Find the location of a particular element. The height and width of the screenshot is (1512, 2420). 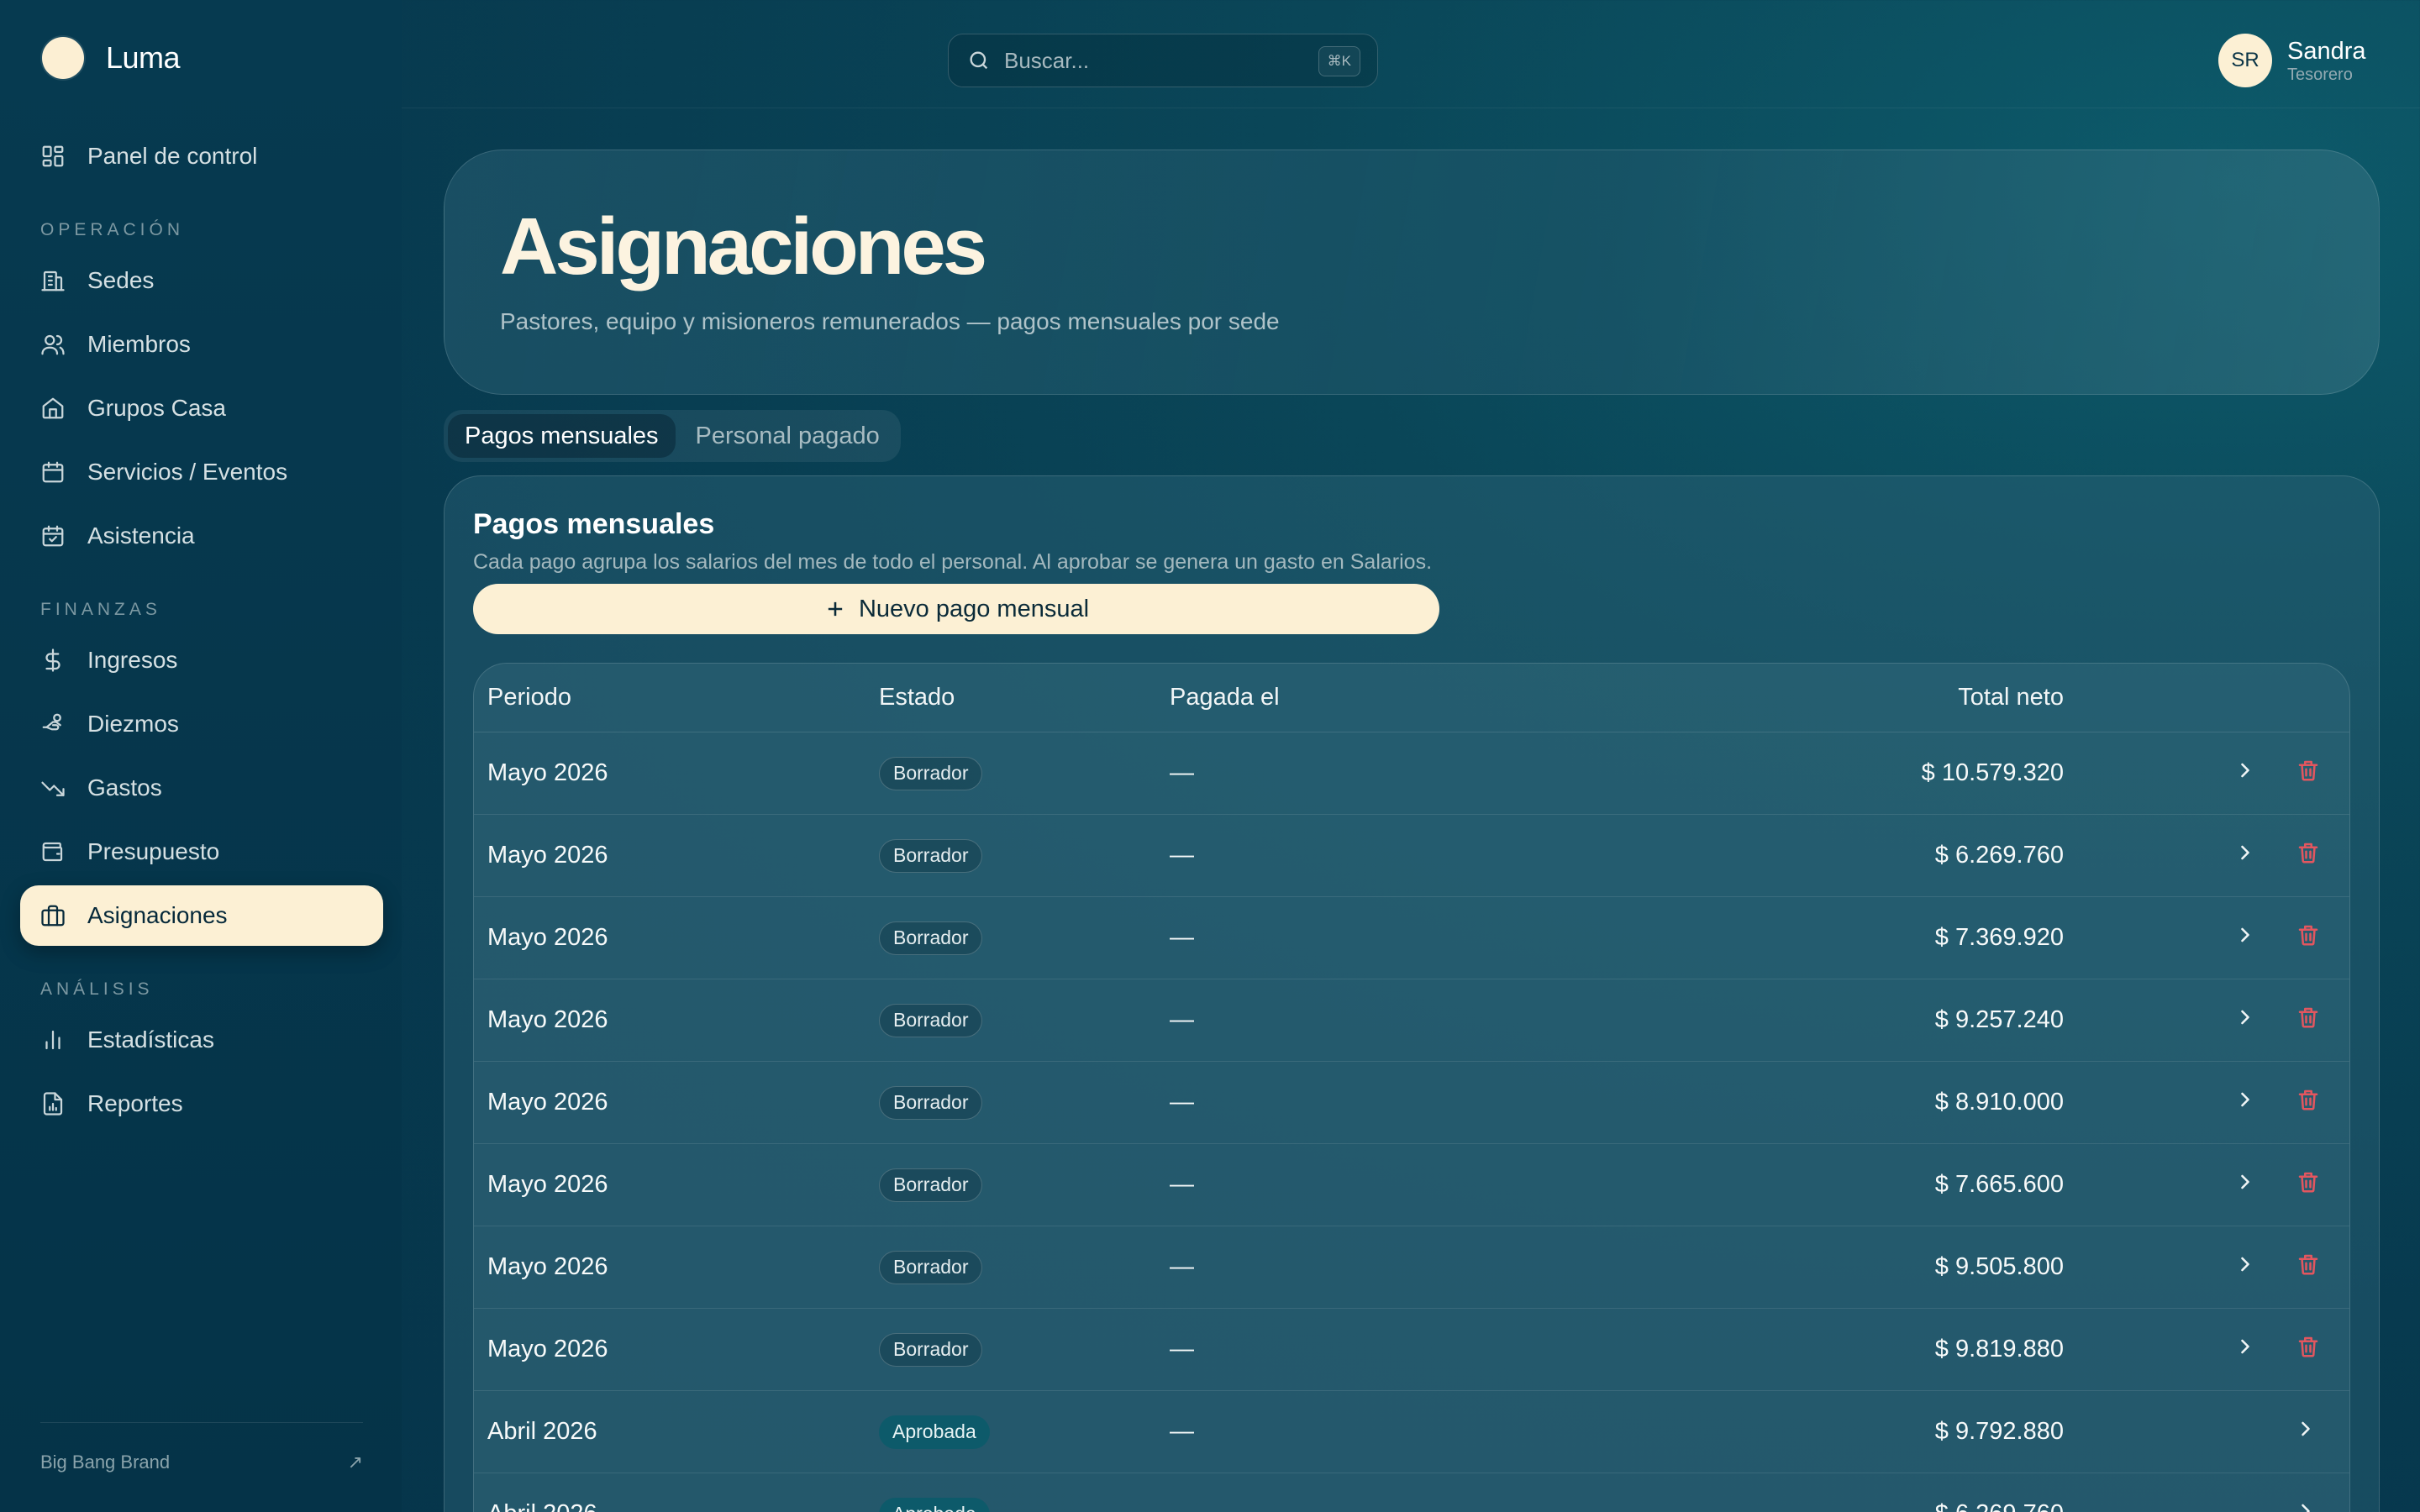

row-total: $ 9.257.240 is located at coordinates (1999, 1019).